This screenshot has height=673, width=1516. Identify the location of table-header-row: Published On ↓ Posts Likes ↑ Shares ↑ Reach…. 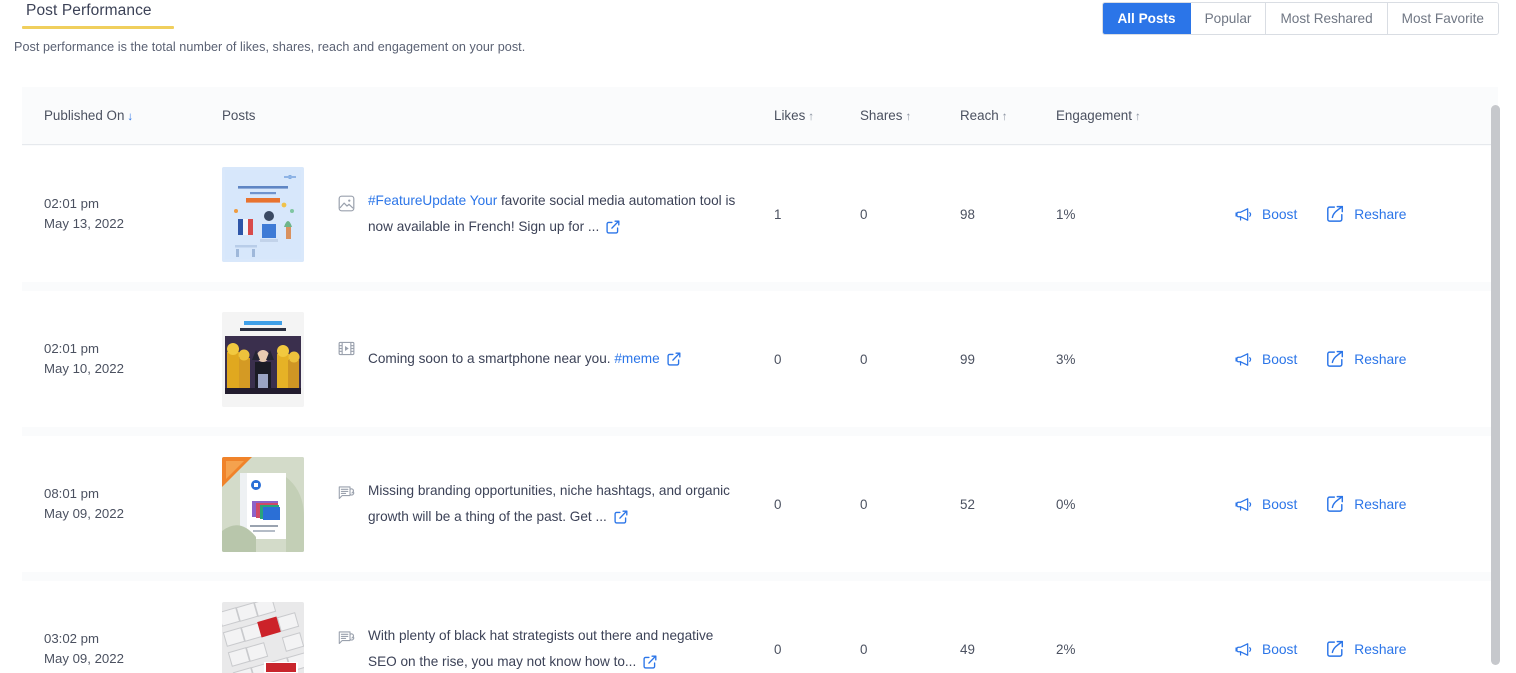
(760, 116).